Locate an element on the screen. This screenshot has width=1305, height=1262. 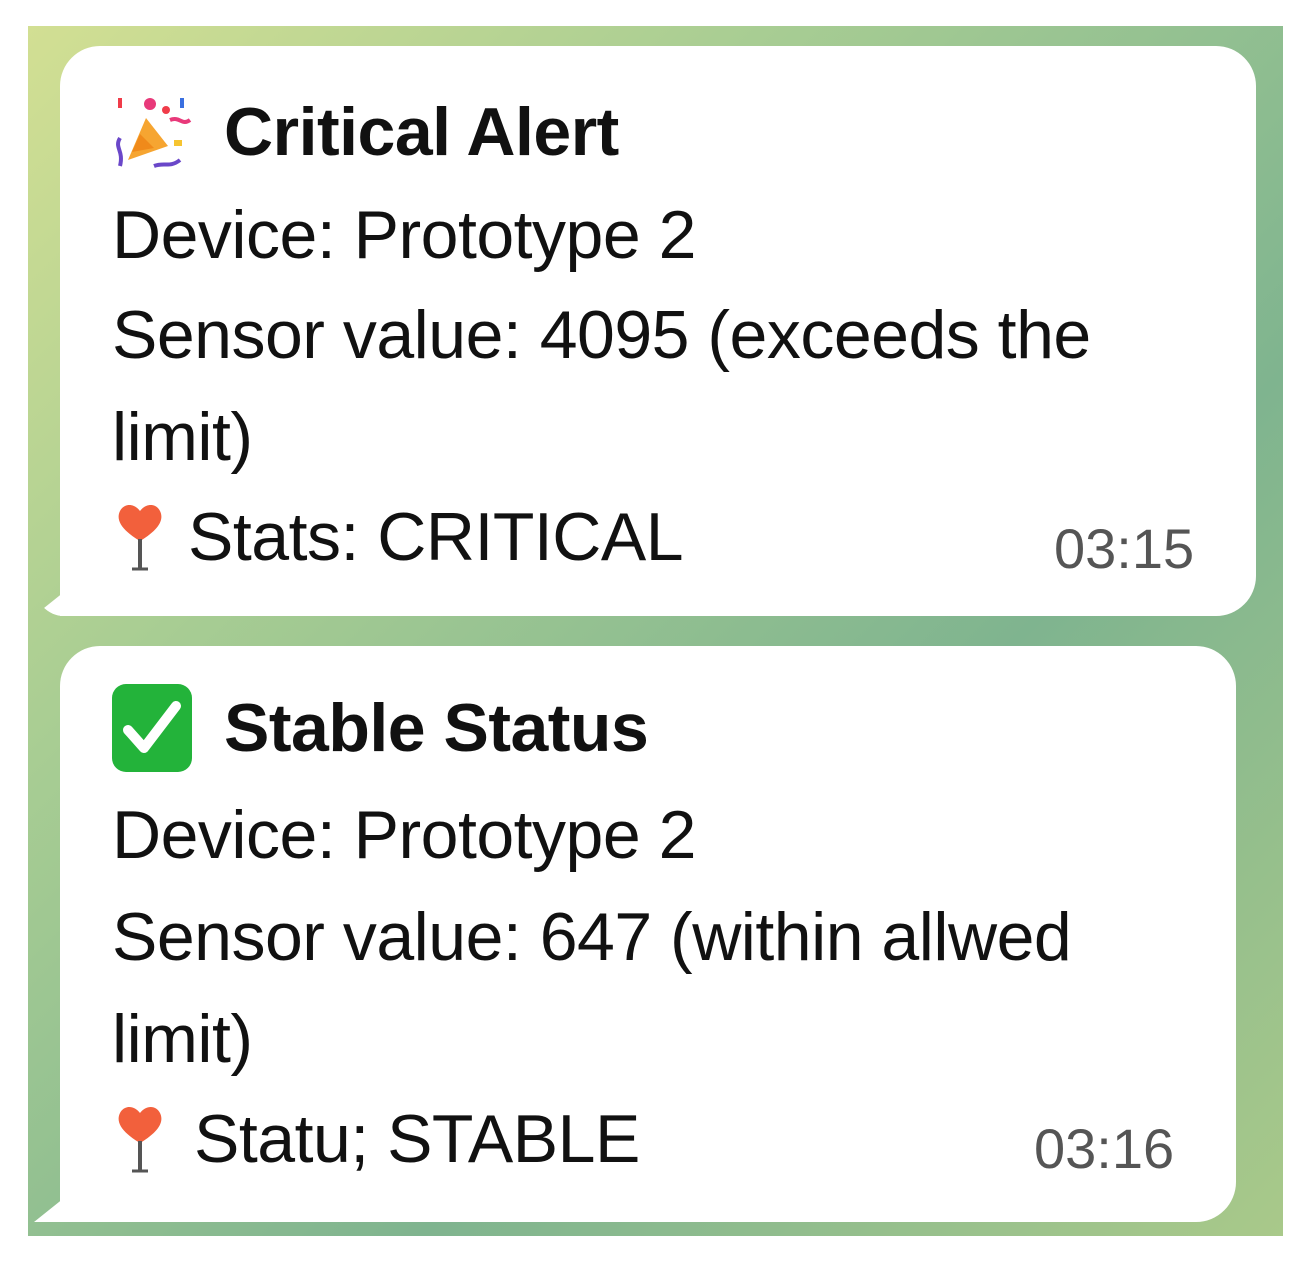
status-text: Statu; STABLE is located at coordinates (417, 1139).